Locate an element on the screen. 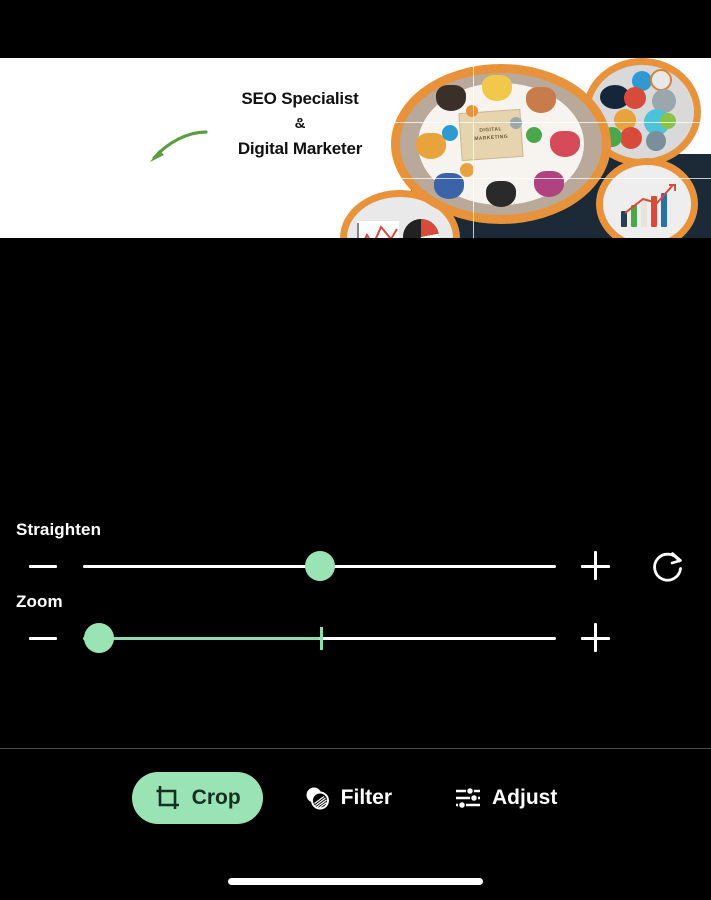 The image size is (711, 900). tab-filter: Filter is located at coordinates (347, 798).